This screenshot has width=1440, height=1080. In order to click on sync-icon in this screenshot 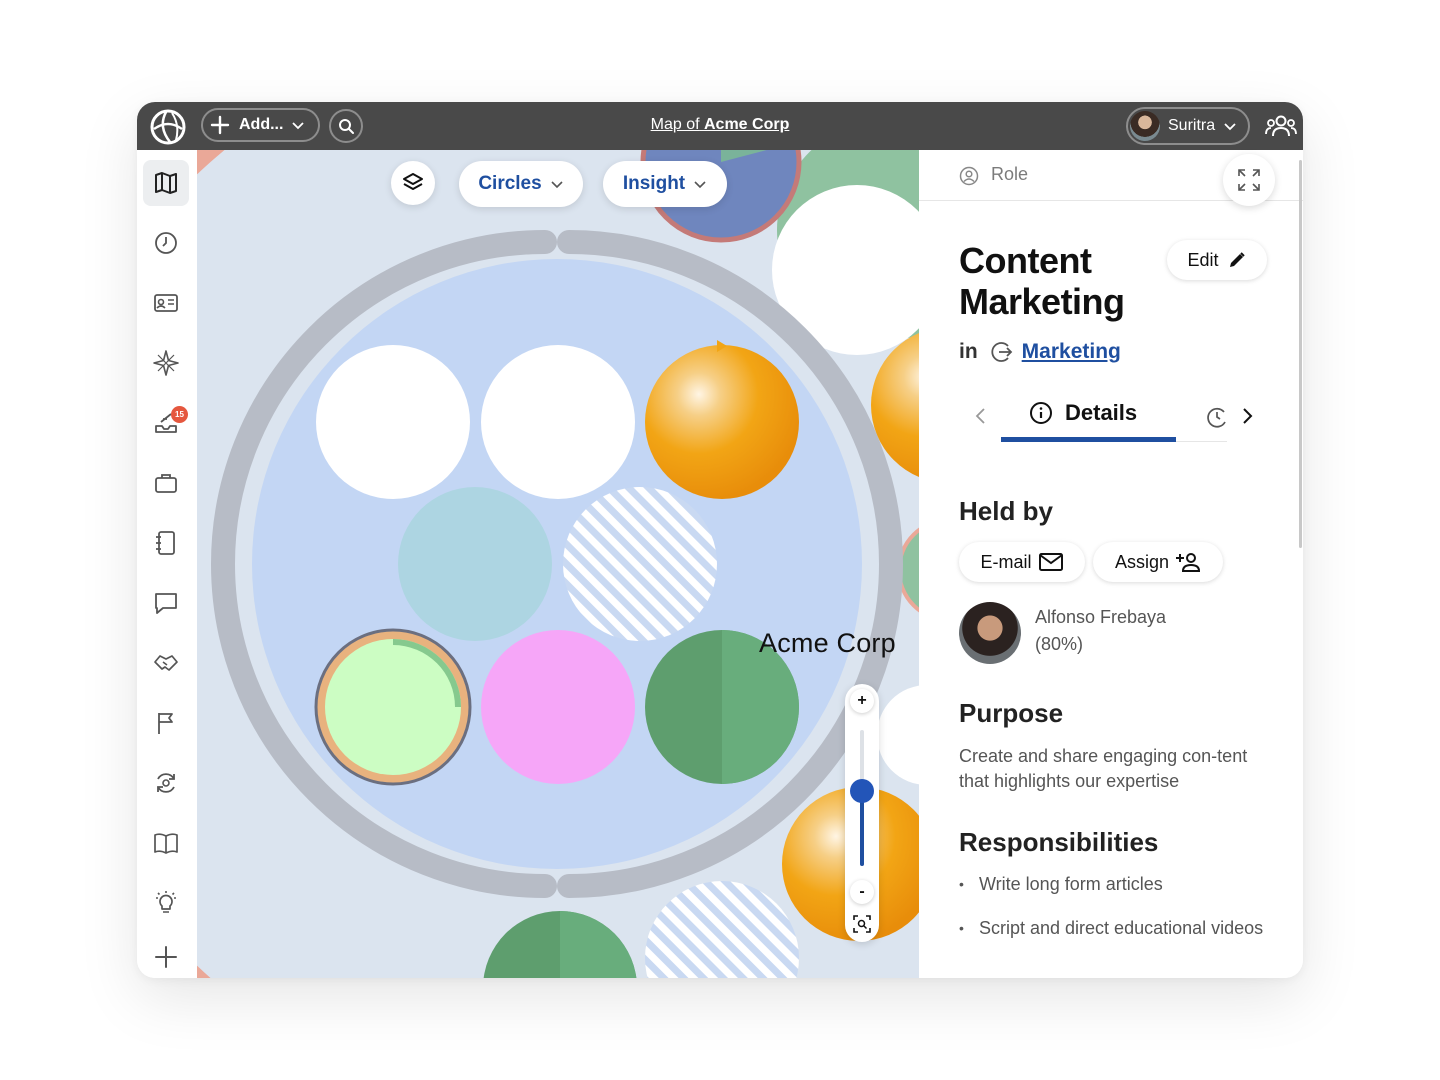, I will do `click(166, 783)`.